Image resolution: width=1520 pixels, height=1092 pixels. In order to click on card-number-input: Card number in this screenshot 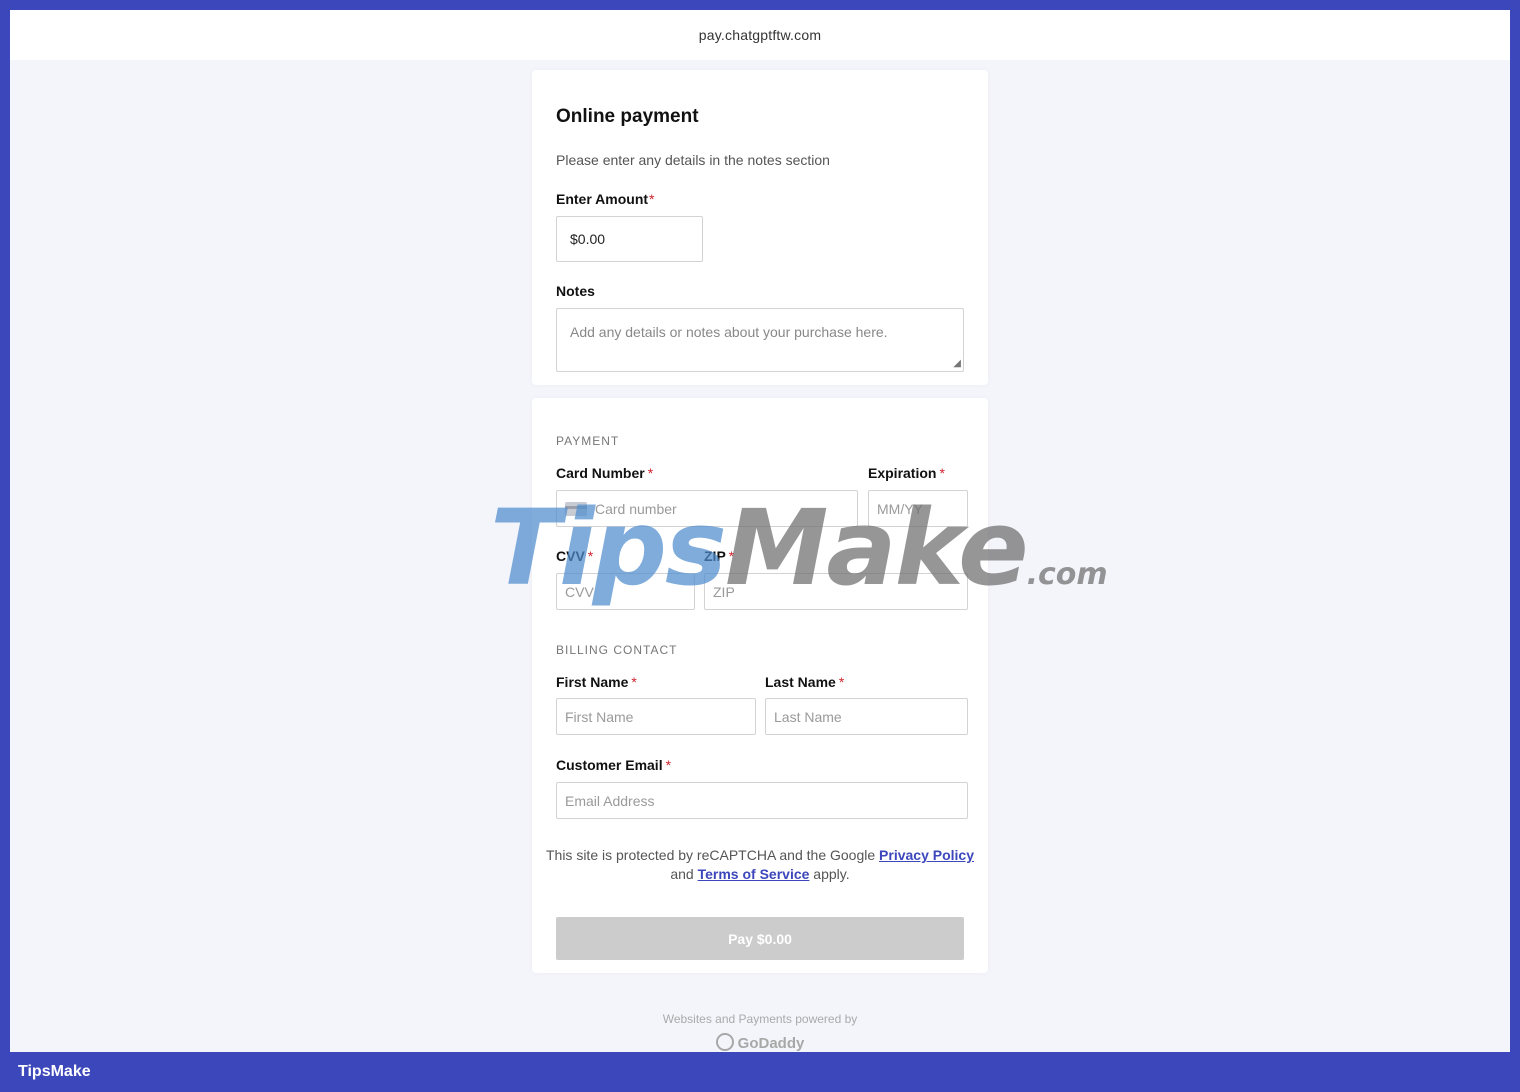, I will do `click(707, 508)`.